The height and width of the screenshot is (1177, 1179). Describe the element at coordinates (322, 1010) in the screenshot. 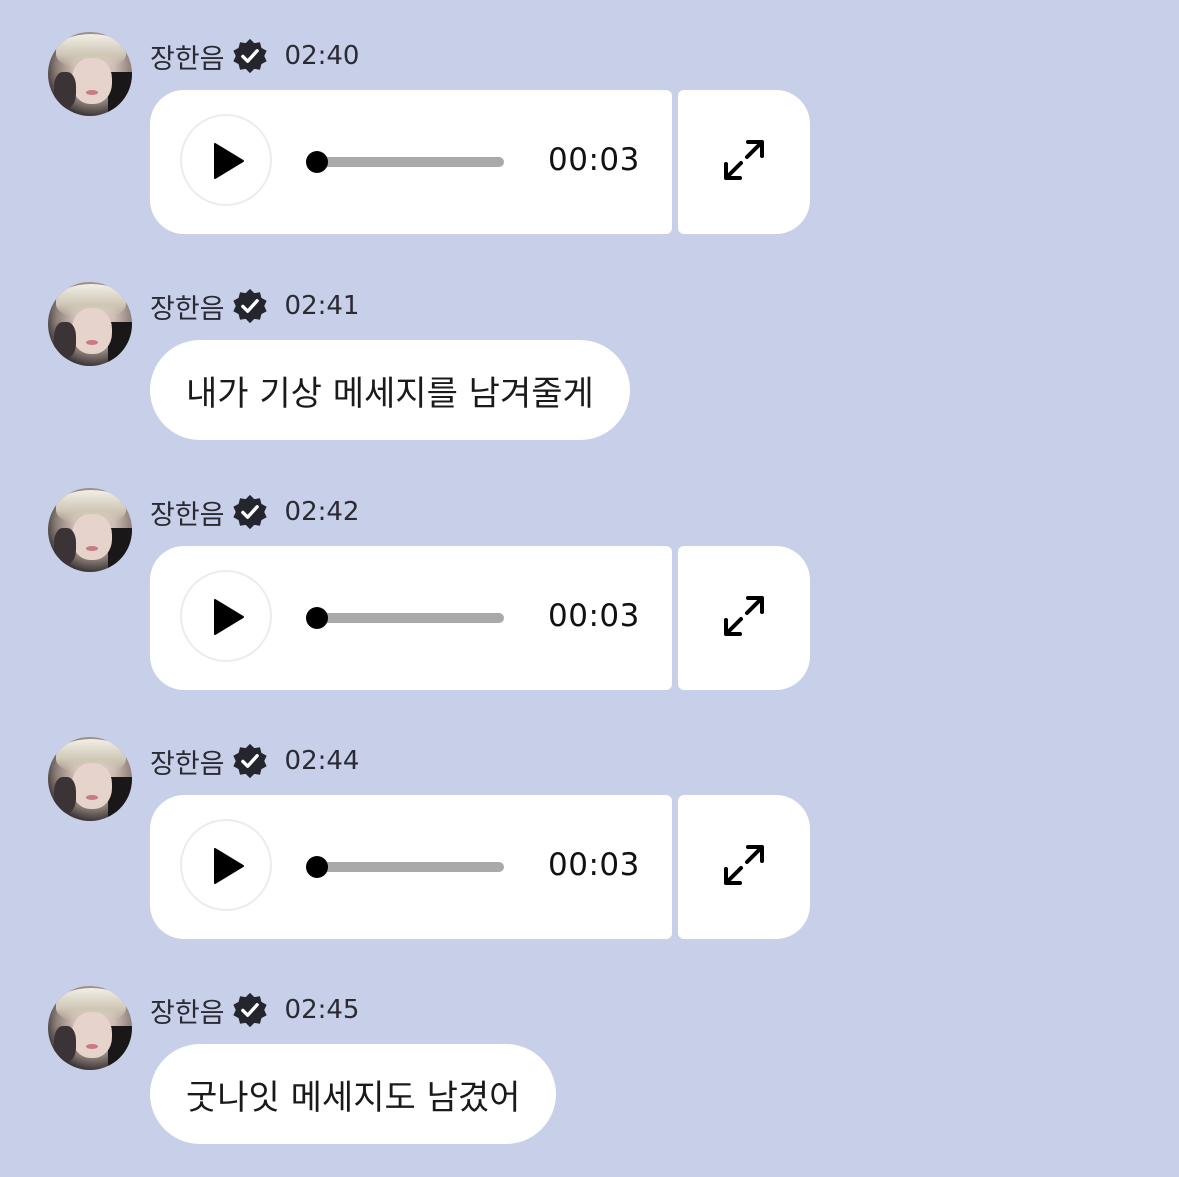

I see `message-time: 02:45` at that location.